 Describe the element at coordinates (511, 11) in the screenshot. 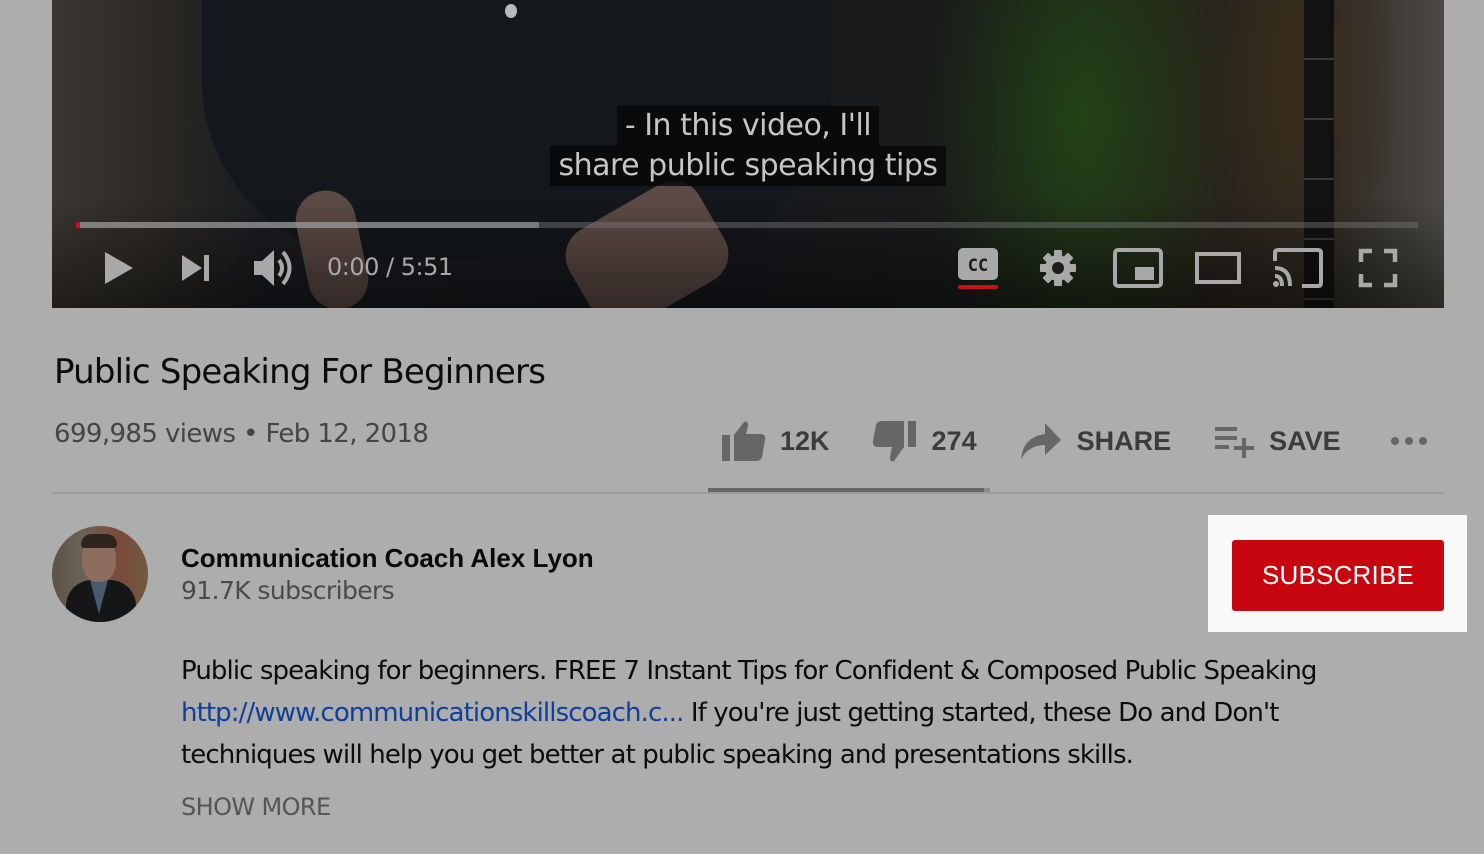

I see `video-frame-detail` at that location.